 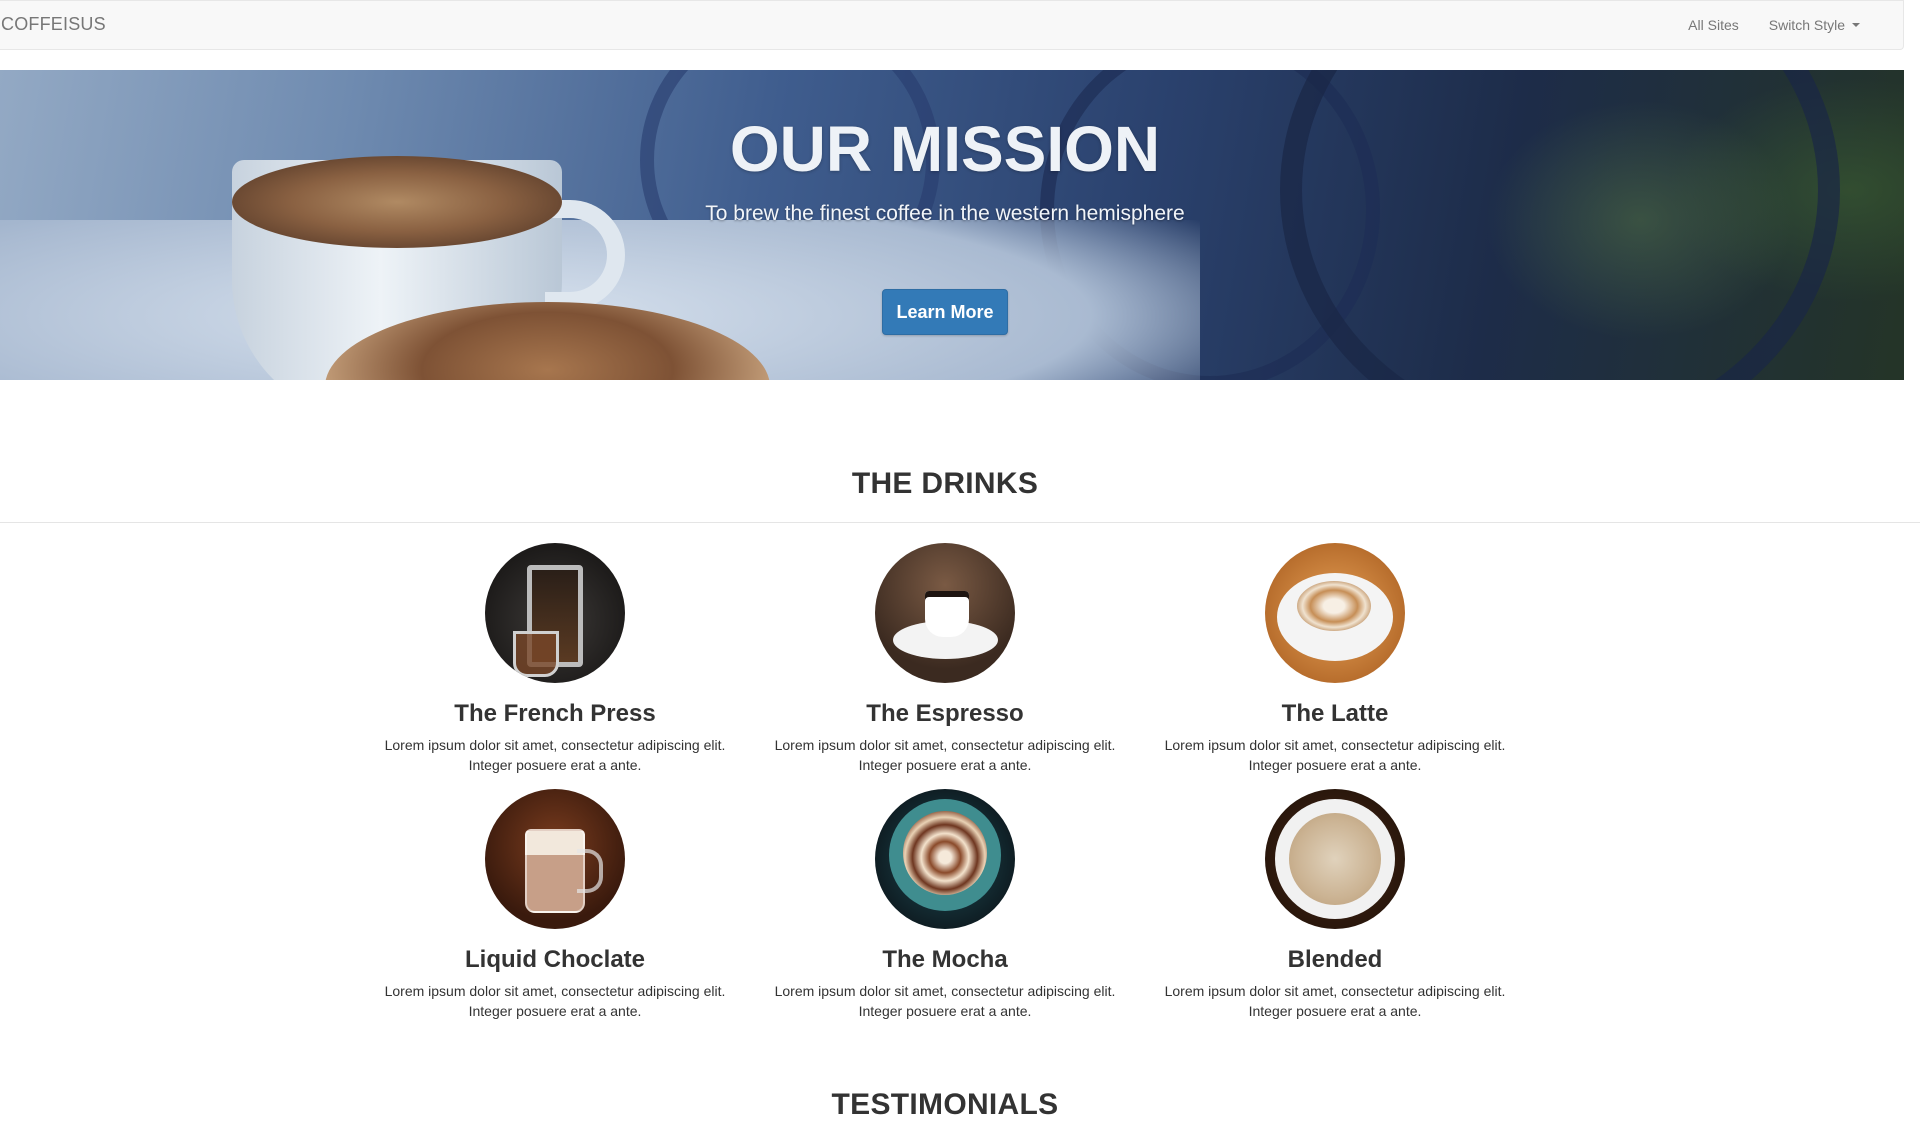 I want to click on nav-link-label: Switch Style, so click(x=1806, y=25).